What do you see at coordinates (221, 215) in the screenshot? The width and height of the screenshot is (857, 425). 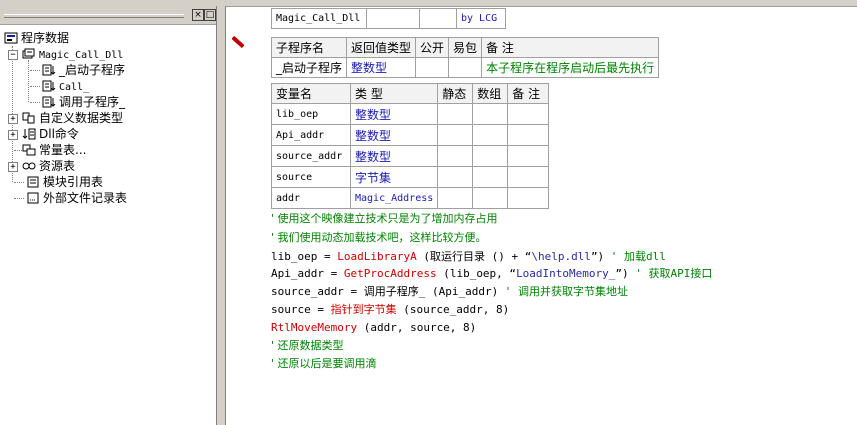 I see `pane-splitter` at bounding box center [221, 215].